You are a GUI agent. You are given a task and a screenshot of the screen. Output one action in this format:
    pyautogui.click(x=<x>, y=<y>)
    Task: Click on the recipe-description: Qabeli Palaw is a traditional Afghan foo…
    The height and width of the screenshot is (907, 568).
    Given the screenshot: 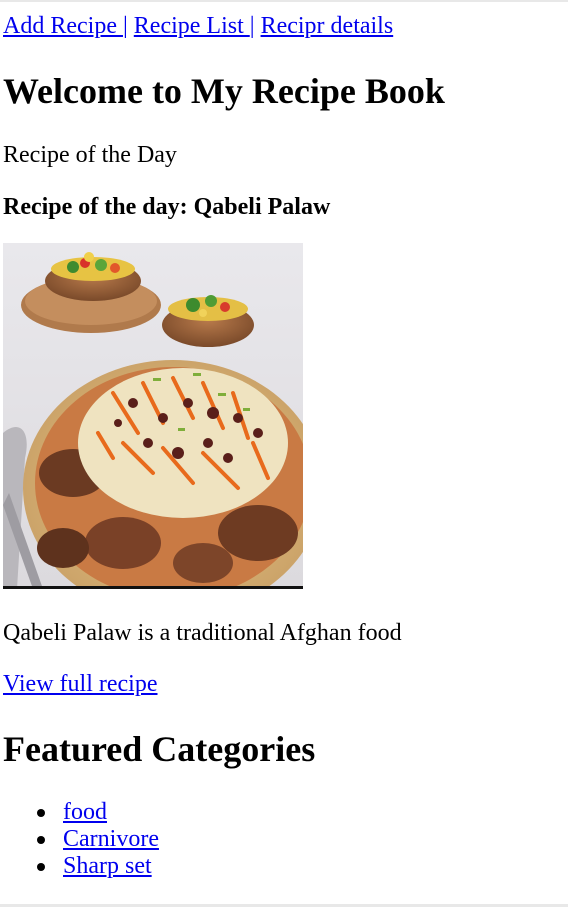 What is the action you would take?
    pyautogui.click(x=202, y=633)
    